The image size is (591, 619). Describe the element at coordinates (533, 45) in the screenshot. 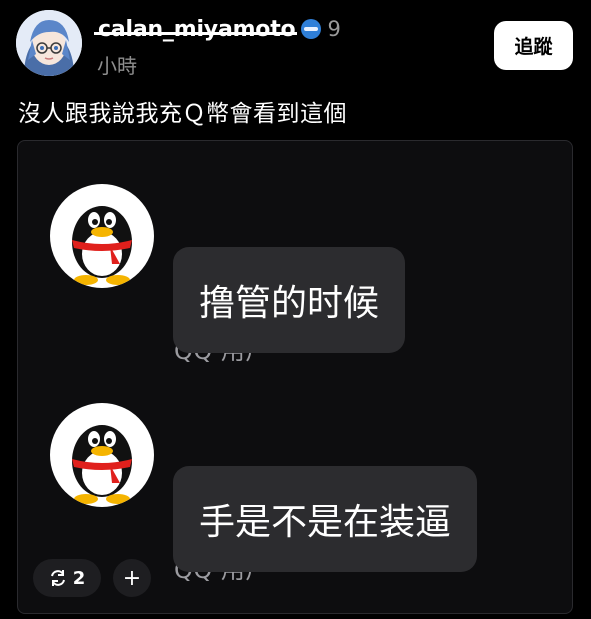

I see `follow-button: 追蹤` at that location.